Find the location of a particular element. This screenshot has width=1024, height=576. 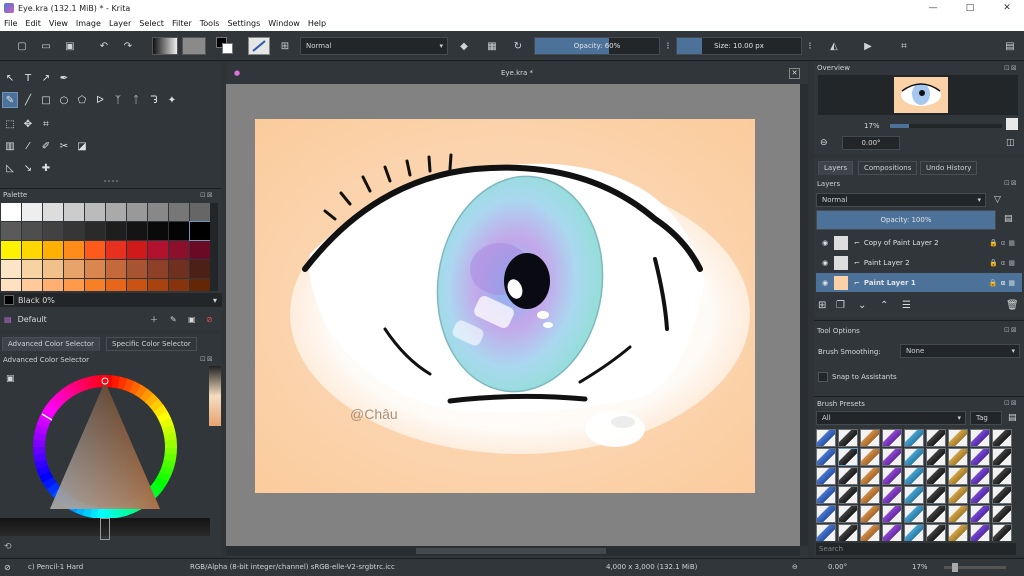

assistant-tool-icon: ◺ is located at coordinates (10, 168).